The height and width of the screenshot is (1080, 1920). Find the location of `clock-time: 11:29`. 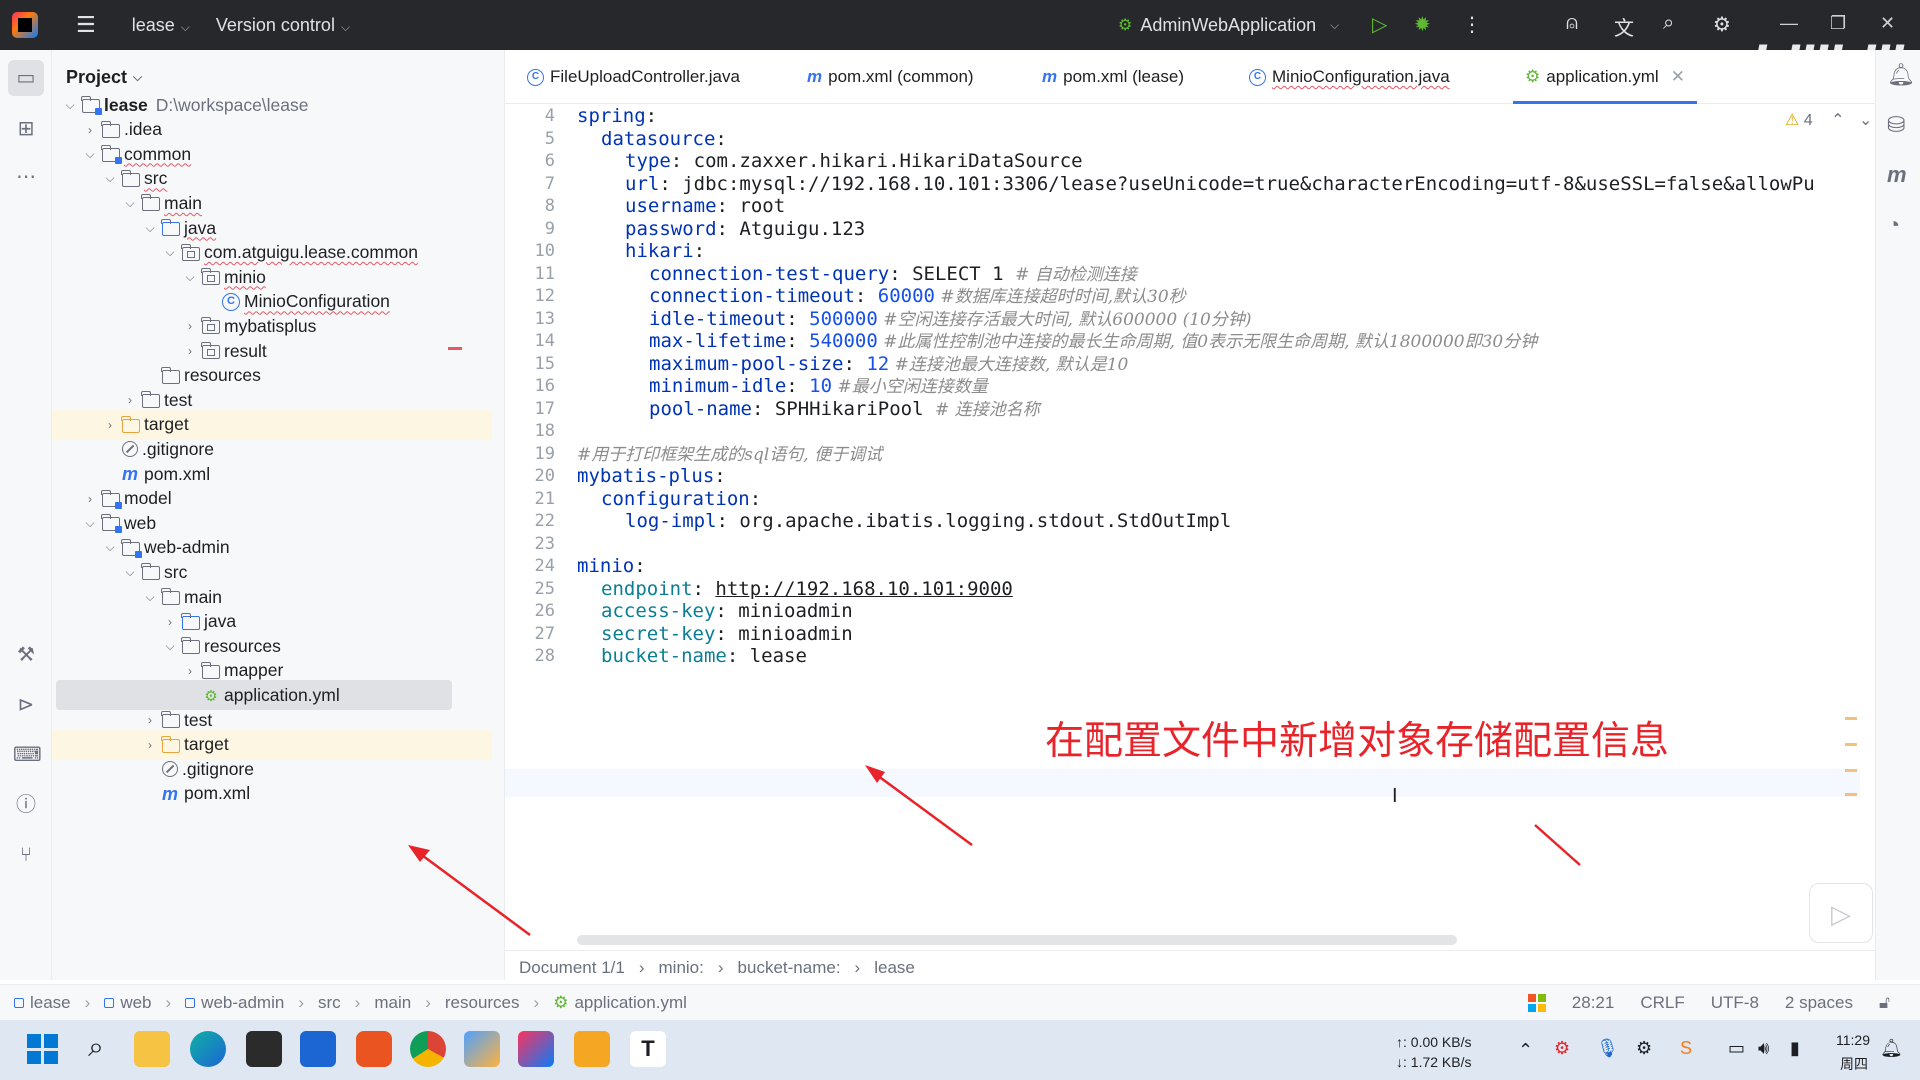

clock-time: 11:29 is located at coordinates (1853, 1040).